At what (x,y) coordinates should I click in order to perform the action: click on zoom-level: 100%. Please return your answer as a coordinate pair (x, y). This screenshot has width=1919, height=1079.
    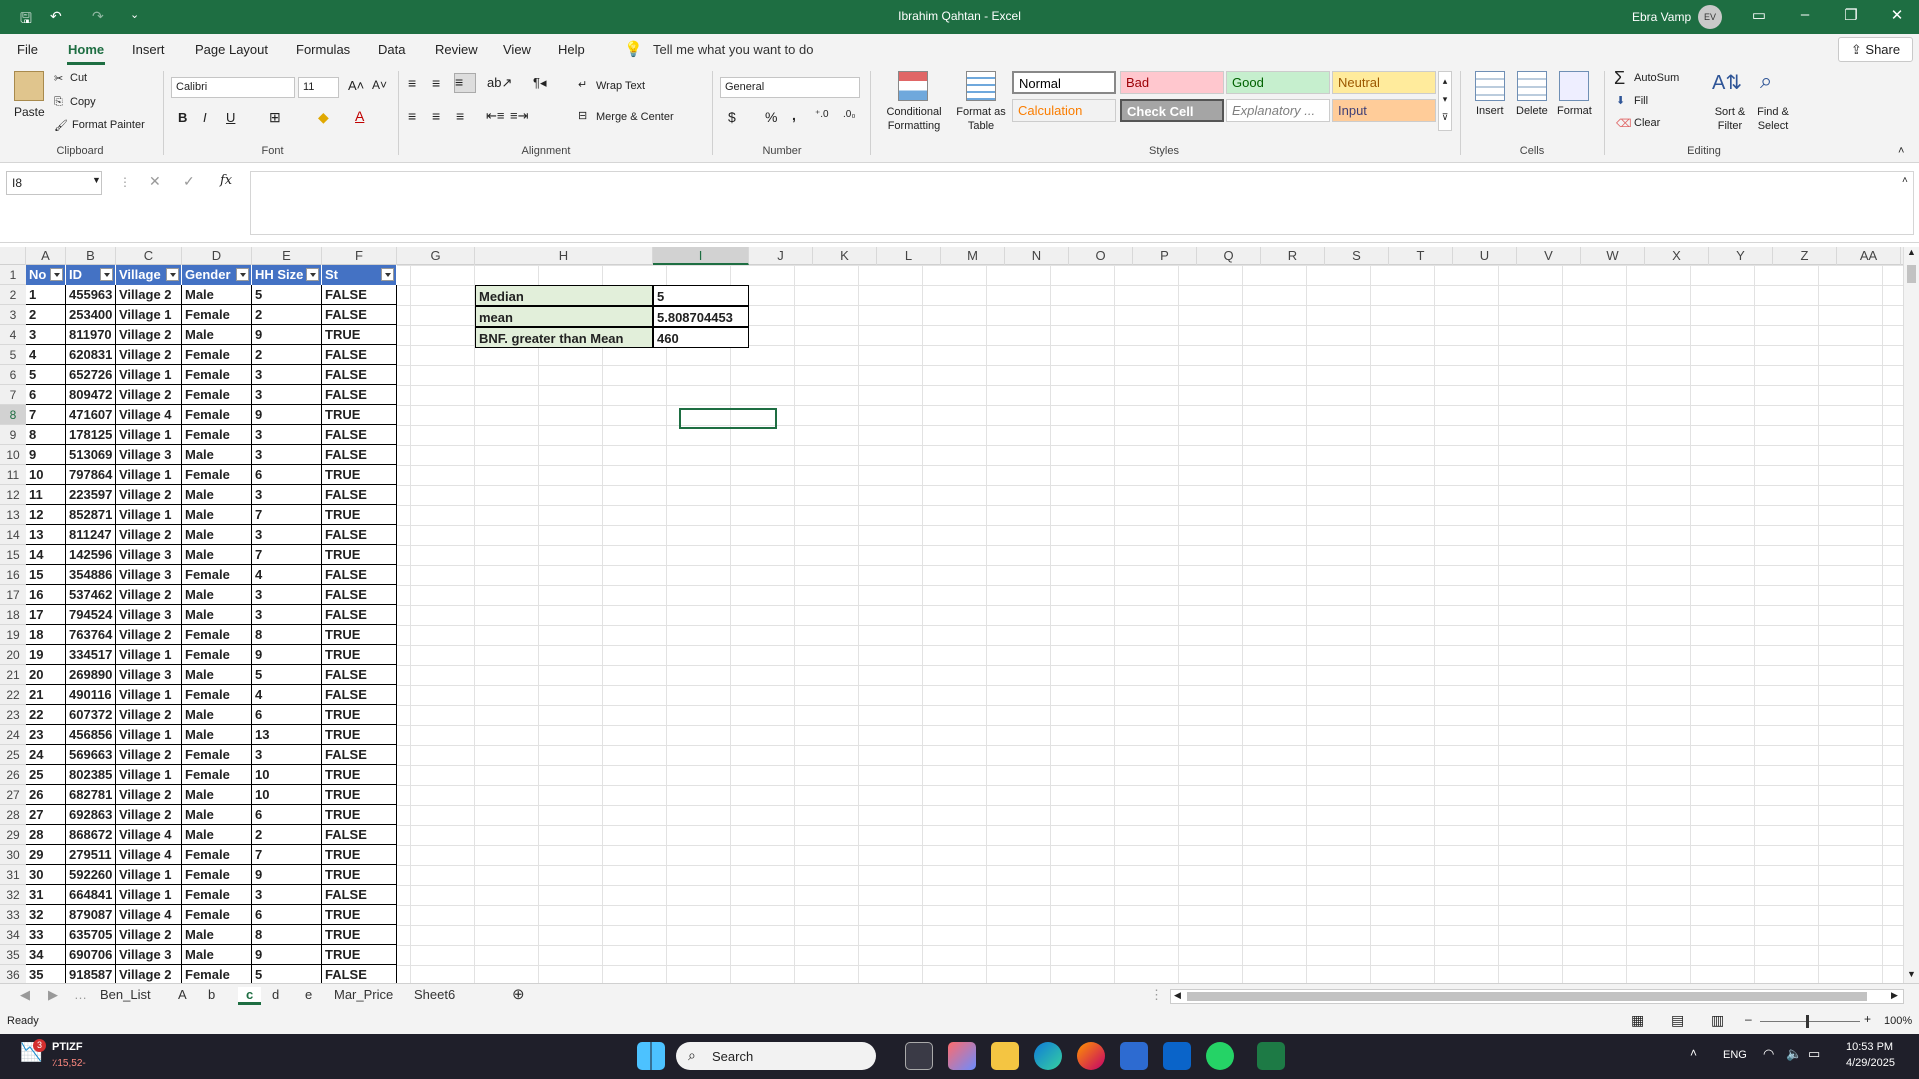
    Looking at the image, I should click on (1898, 1021).